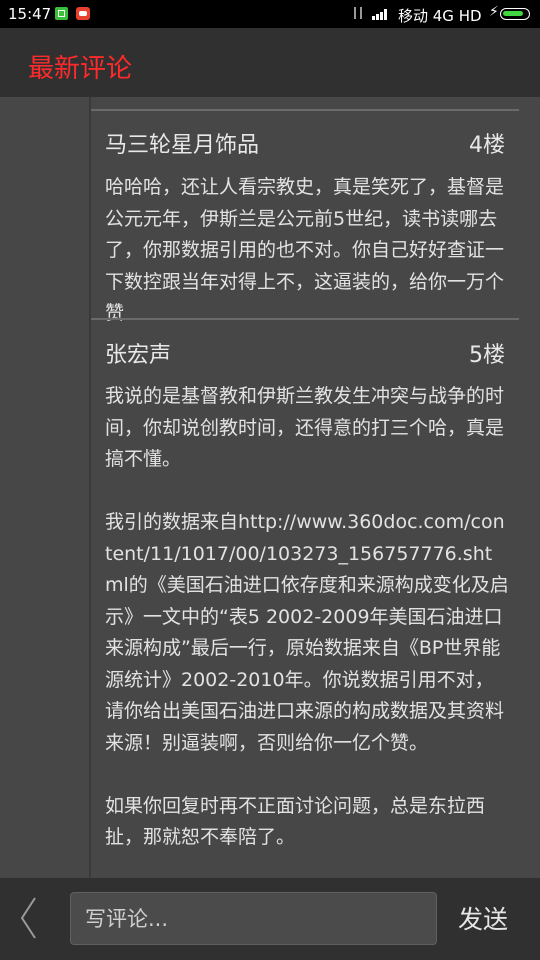  I want to click on comment-paragraph: 如果你回复时再不正面讨论问题，总是东拉西扯，那就恕不奉陪了。, so click(295, 821).